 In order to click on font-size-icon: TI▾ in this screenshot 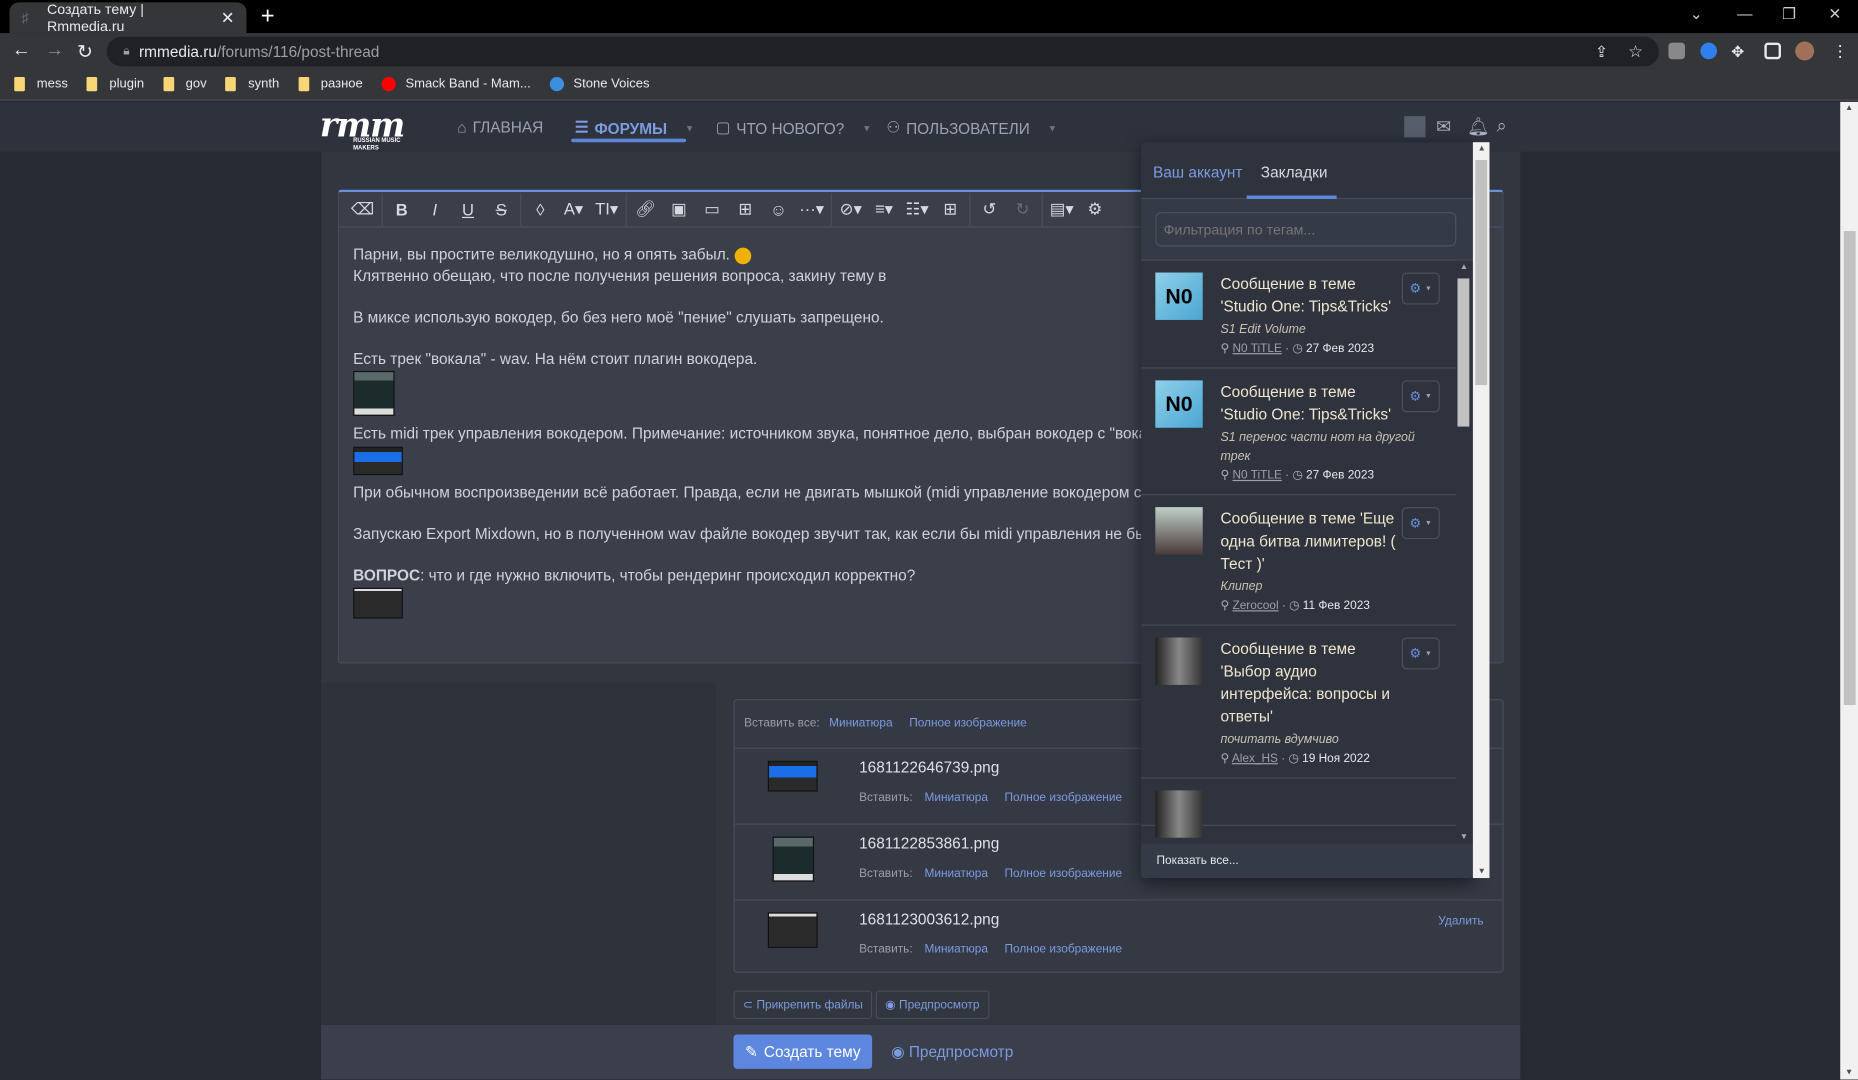, I will do `click(606, 209)`.